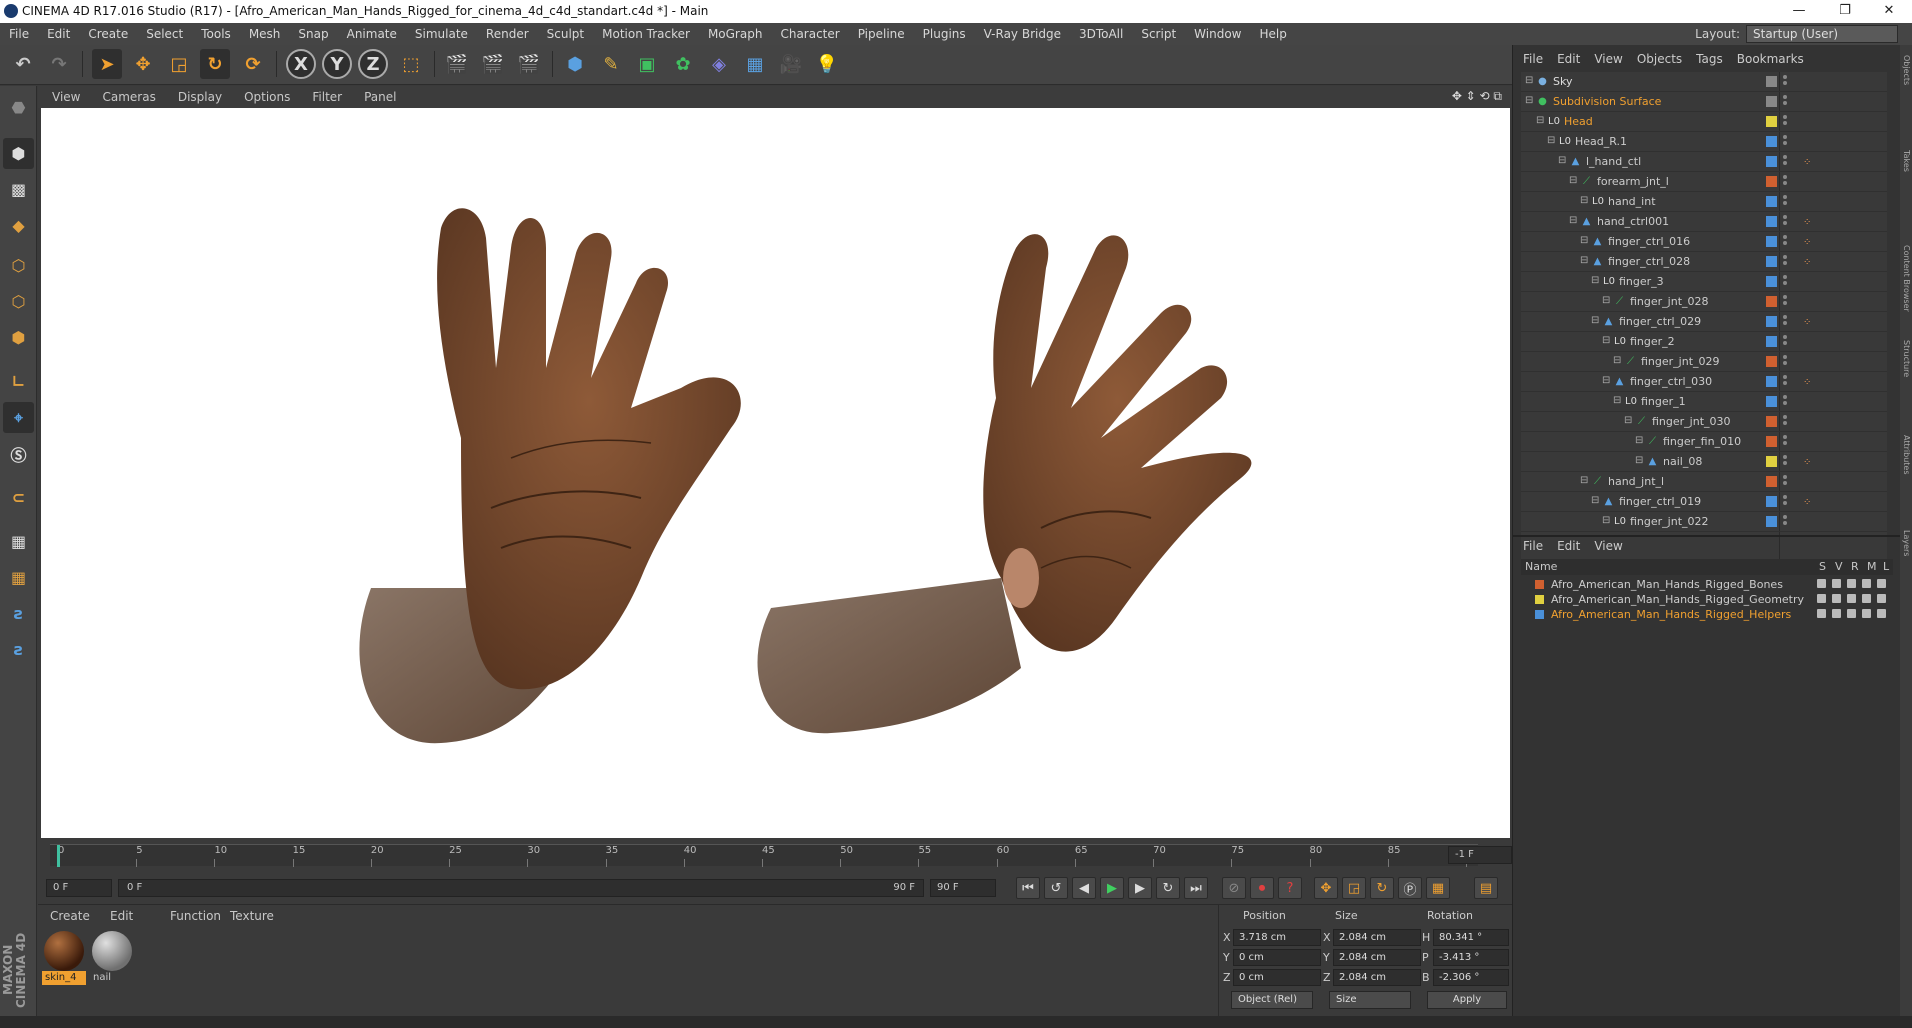 The image size is (1912, 1028). I want to click on edges-mode-icon: ⬡, so click(18, 301).